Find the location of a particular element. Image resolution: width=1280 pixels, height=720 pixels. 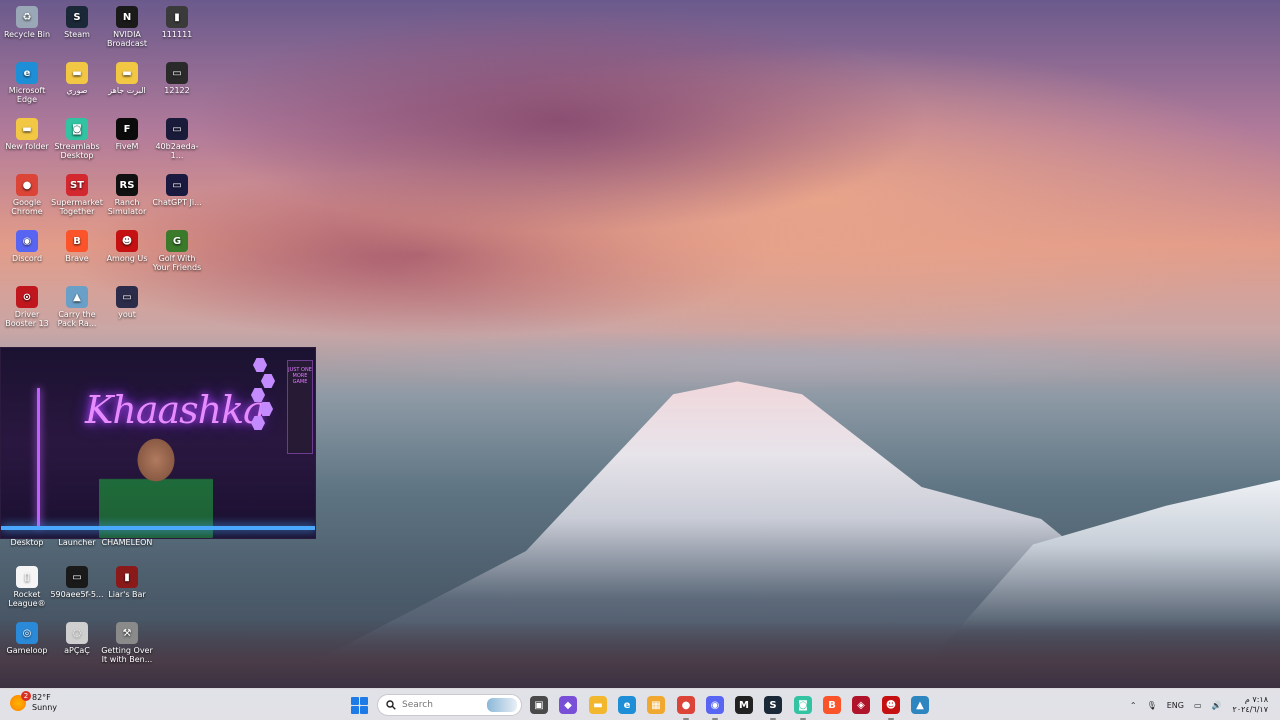

clock: ٧:١٨ م ٢٠٢٤/٦/١٧ is located at coordinates (1253, 705).